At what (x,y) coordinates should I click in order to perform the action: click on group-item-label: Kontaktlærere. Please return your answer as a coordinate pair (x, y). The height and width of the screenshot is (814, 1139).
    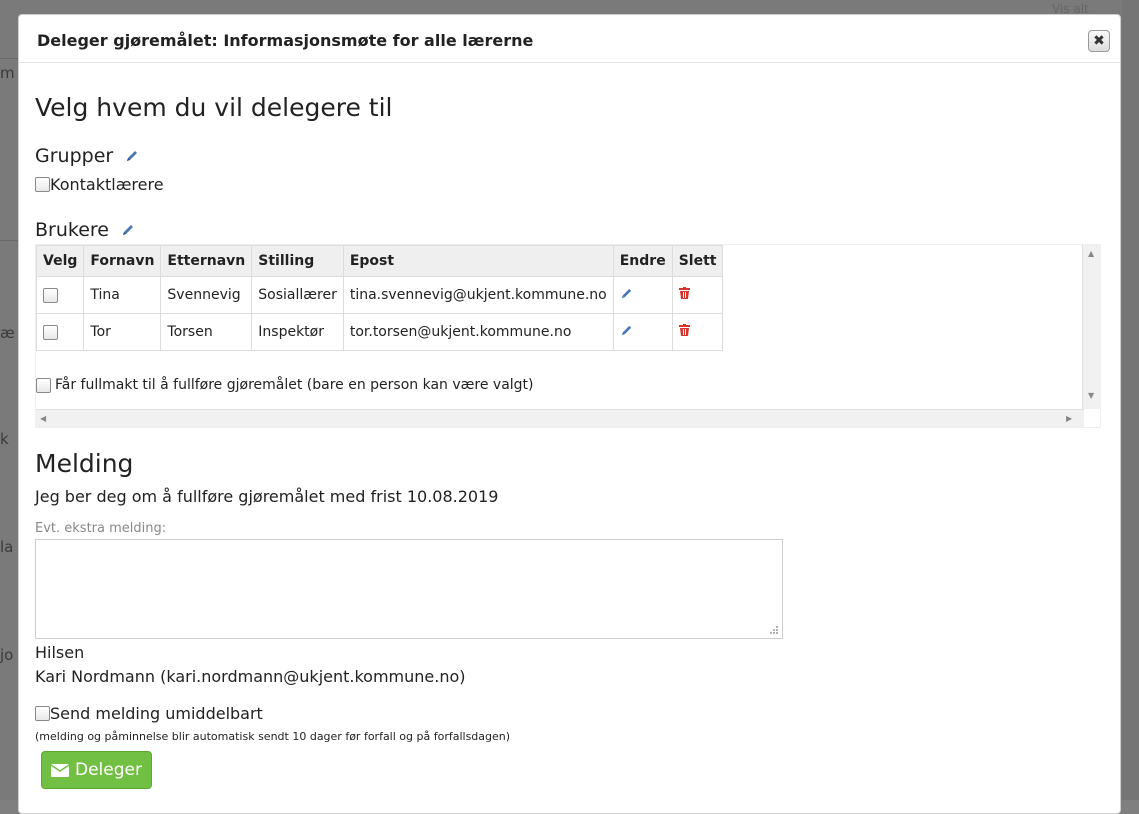
    Looking at the image, I should click on (107, 184).